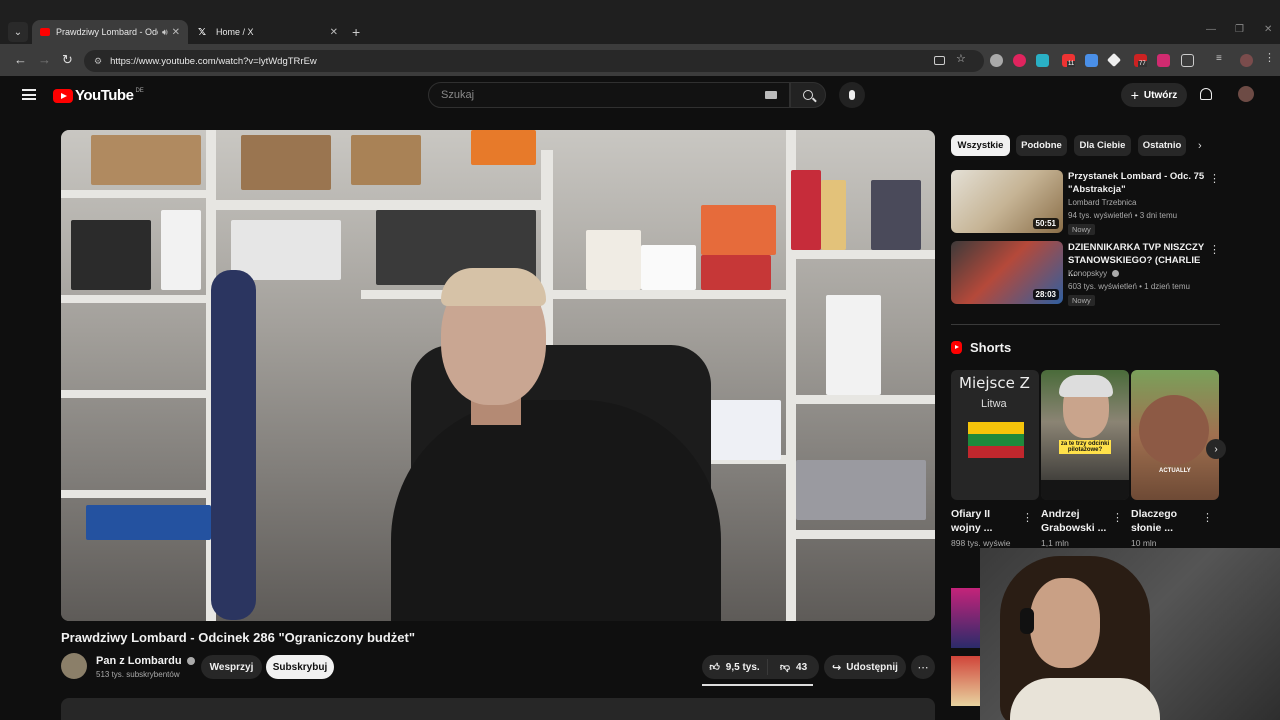  I want to click on notifications-bell-icon, so click(1206, 94).